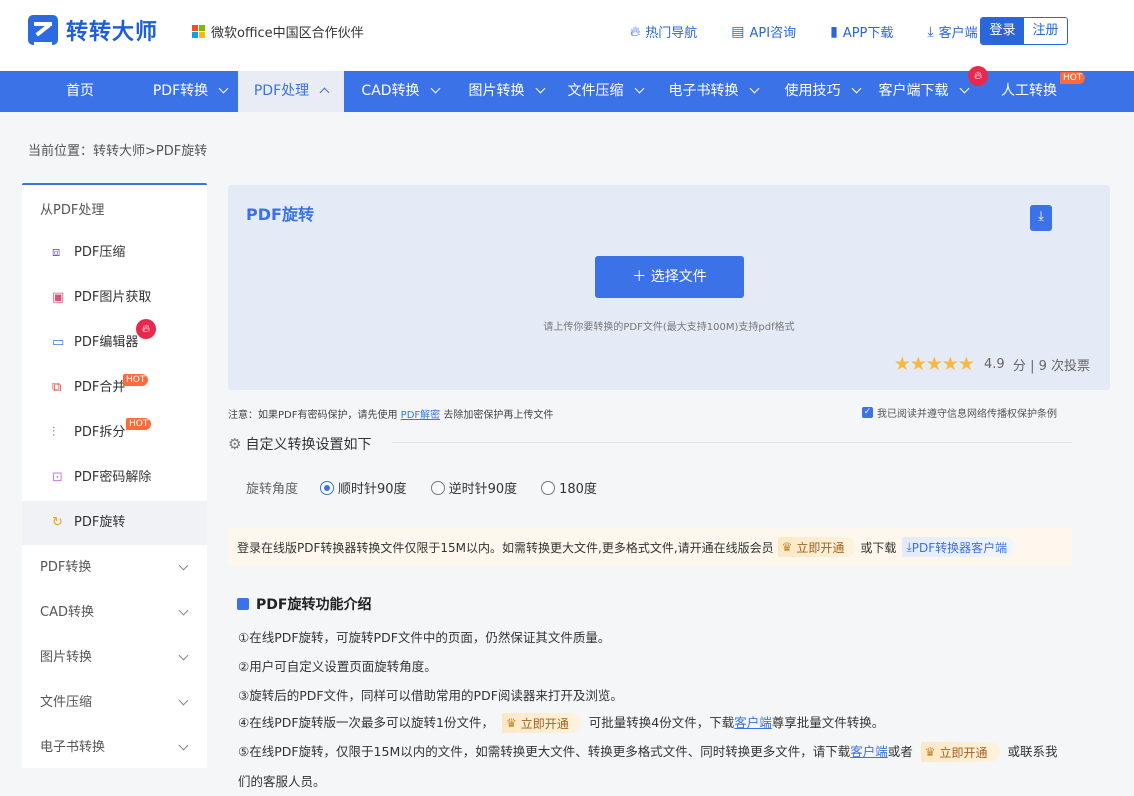 Image resolution: width=1134 pixels, height=796 pixels. Describe the element at coordinates (100, 522) in the screenshot. I see `sidebar-item-label: PDF旋转` at that location.